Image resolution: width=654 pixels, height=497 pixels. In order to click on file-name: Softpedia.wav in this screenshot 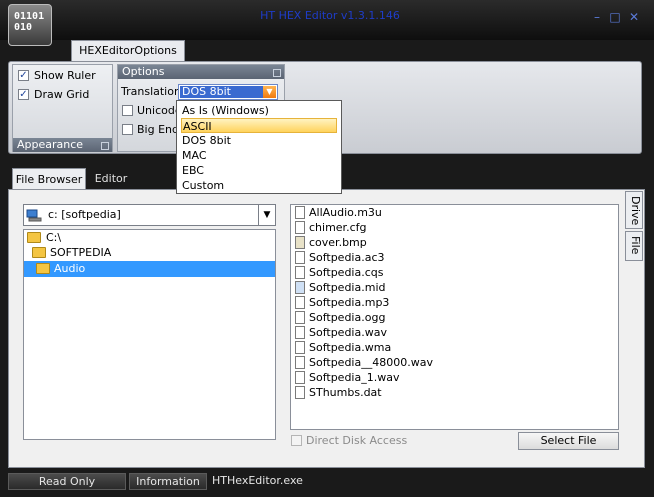, I will do `click(348, 332)`.